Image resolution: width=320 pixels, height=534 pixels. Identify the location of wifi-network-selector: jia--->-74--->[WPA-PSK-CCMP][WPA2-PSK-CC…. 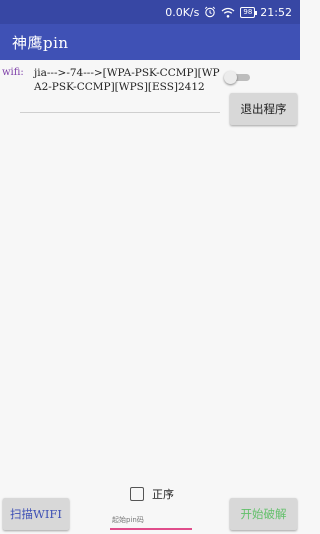
(127, 80).